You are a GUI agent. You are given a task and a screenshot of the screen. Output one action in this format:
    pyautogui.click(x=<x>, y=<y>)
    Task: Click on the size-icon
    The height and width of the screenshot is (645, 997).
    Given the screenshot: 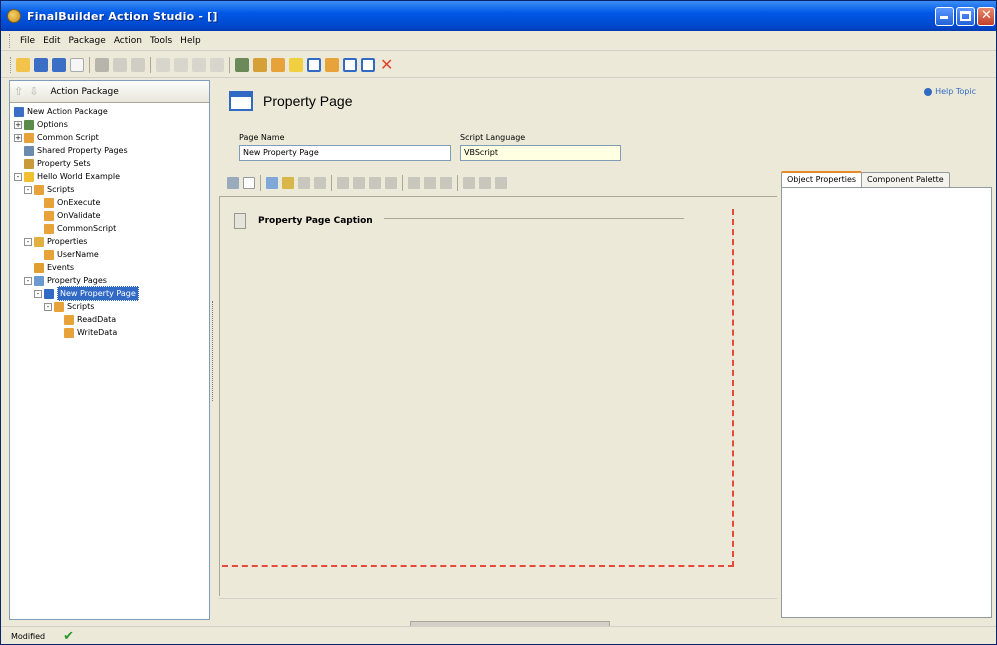 What is the action you would take?
    pyautogui.click(x=320, y=183)
    